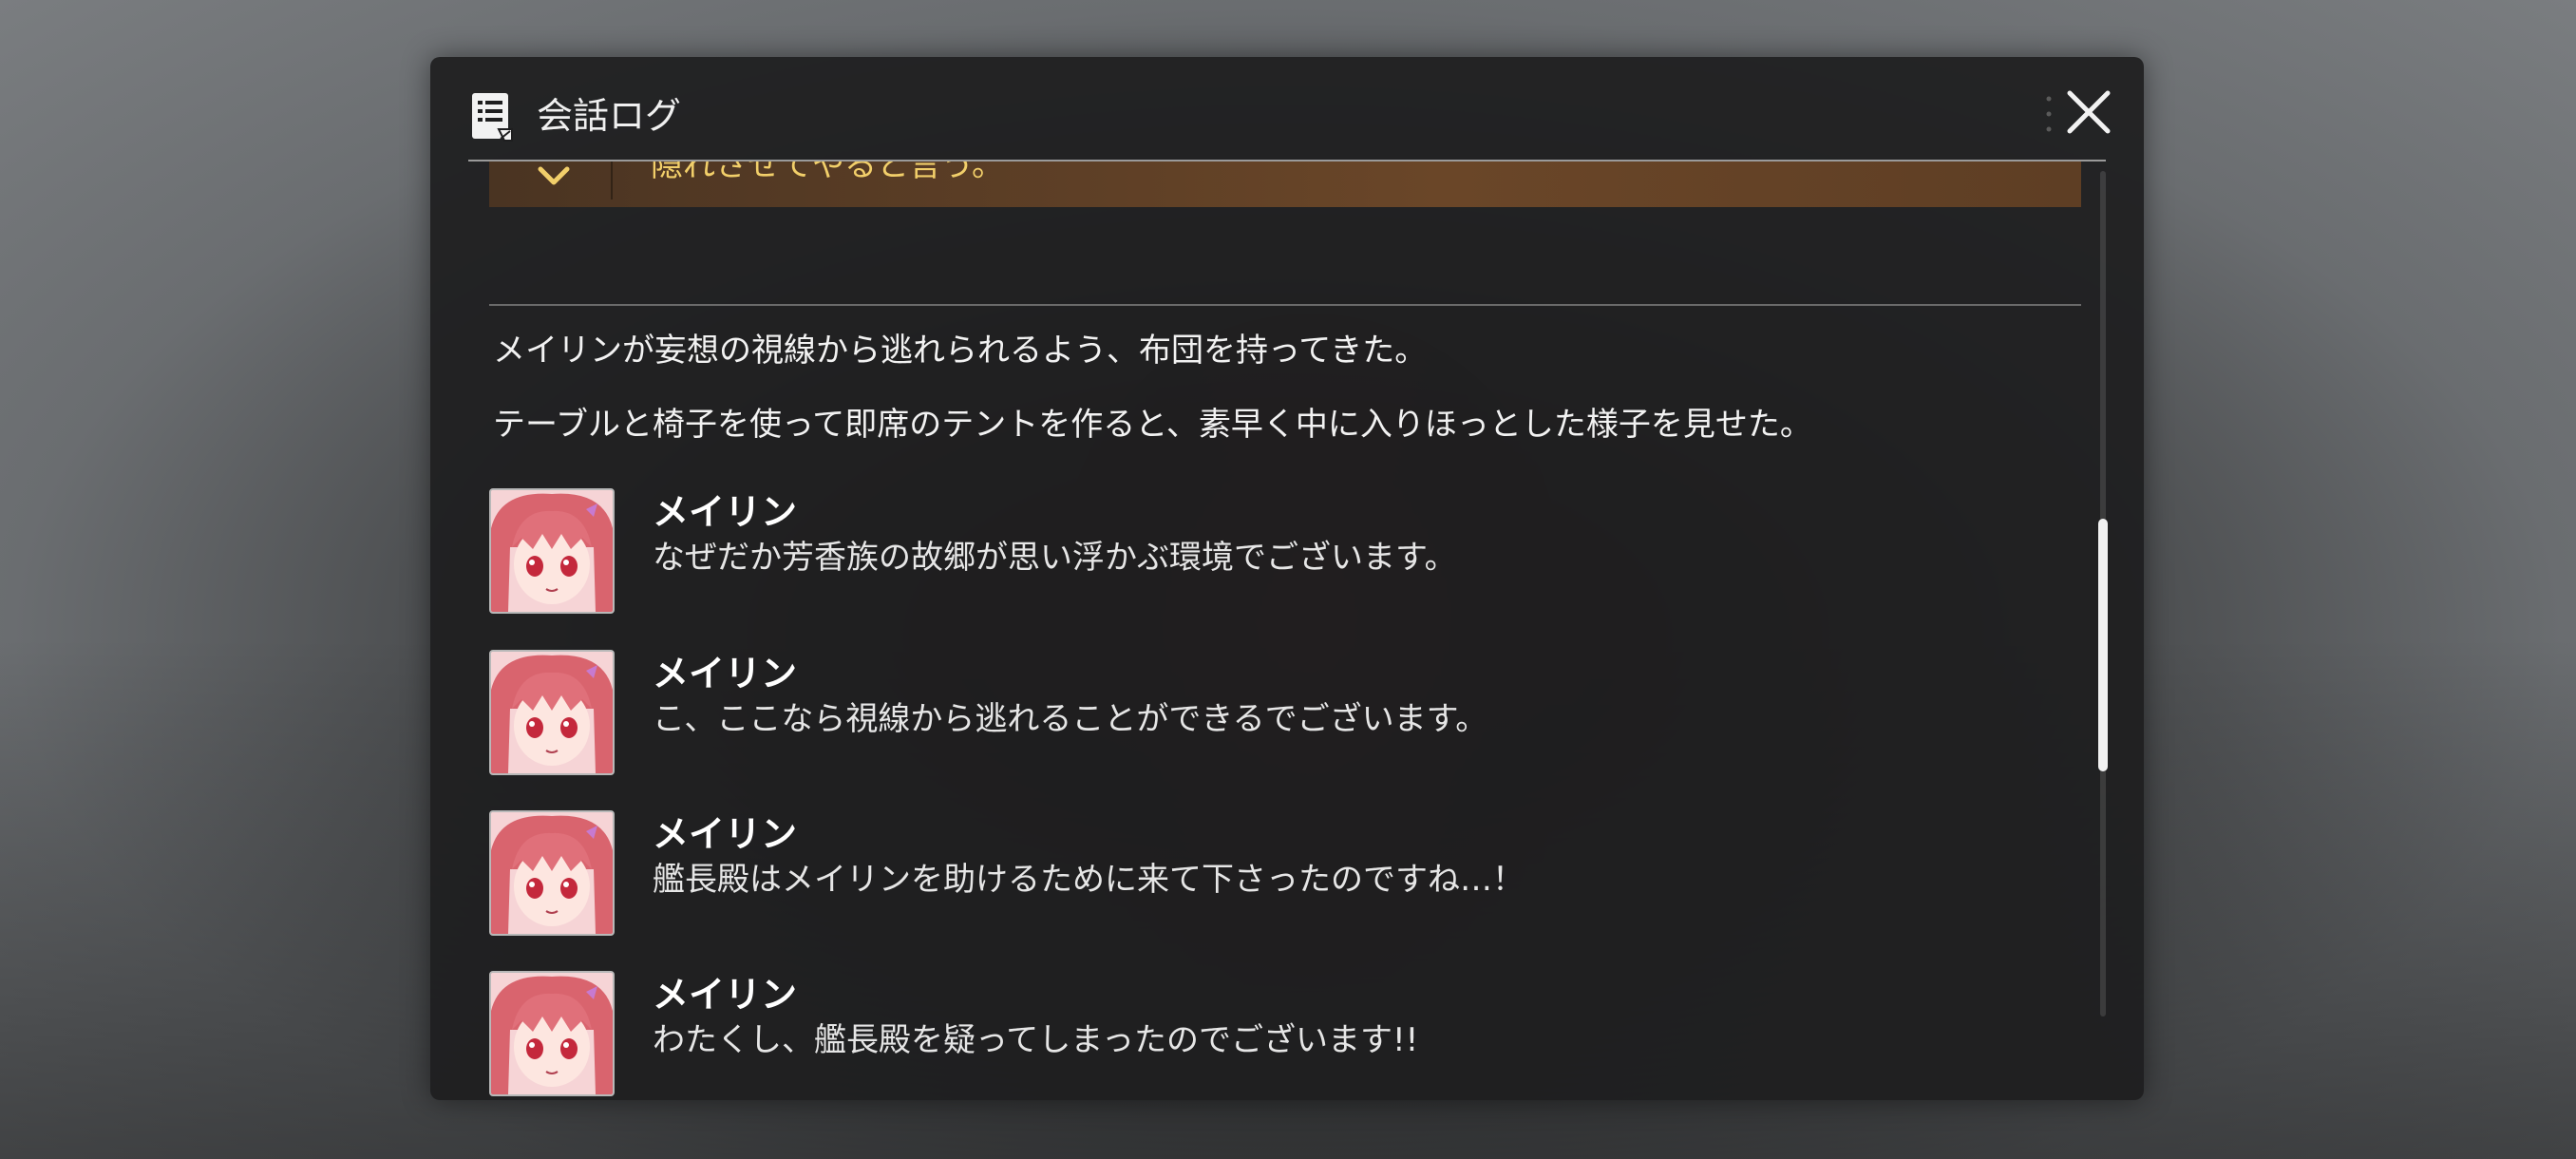 This screenshot has height=1159, width=2576. I want to click on dialogue-text: なぜだか芳香族の故郷が思い浮かぶ環境でございます。, so click(1055, 558).